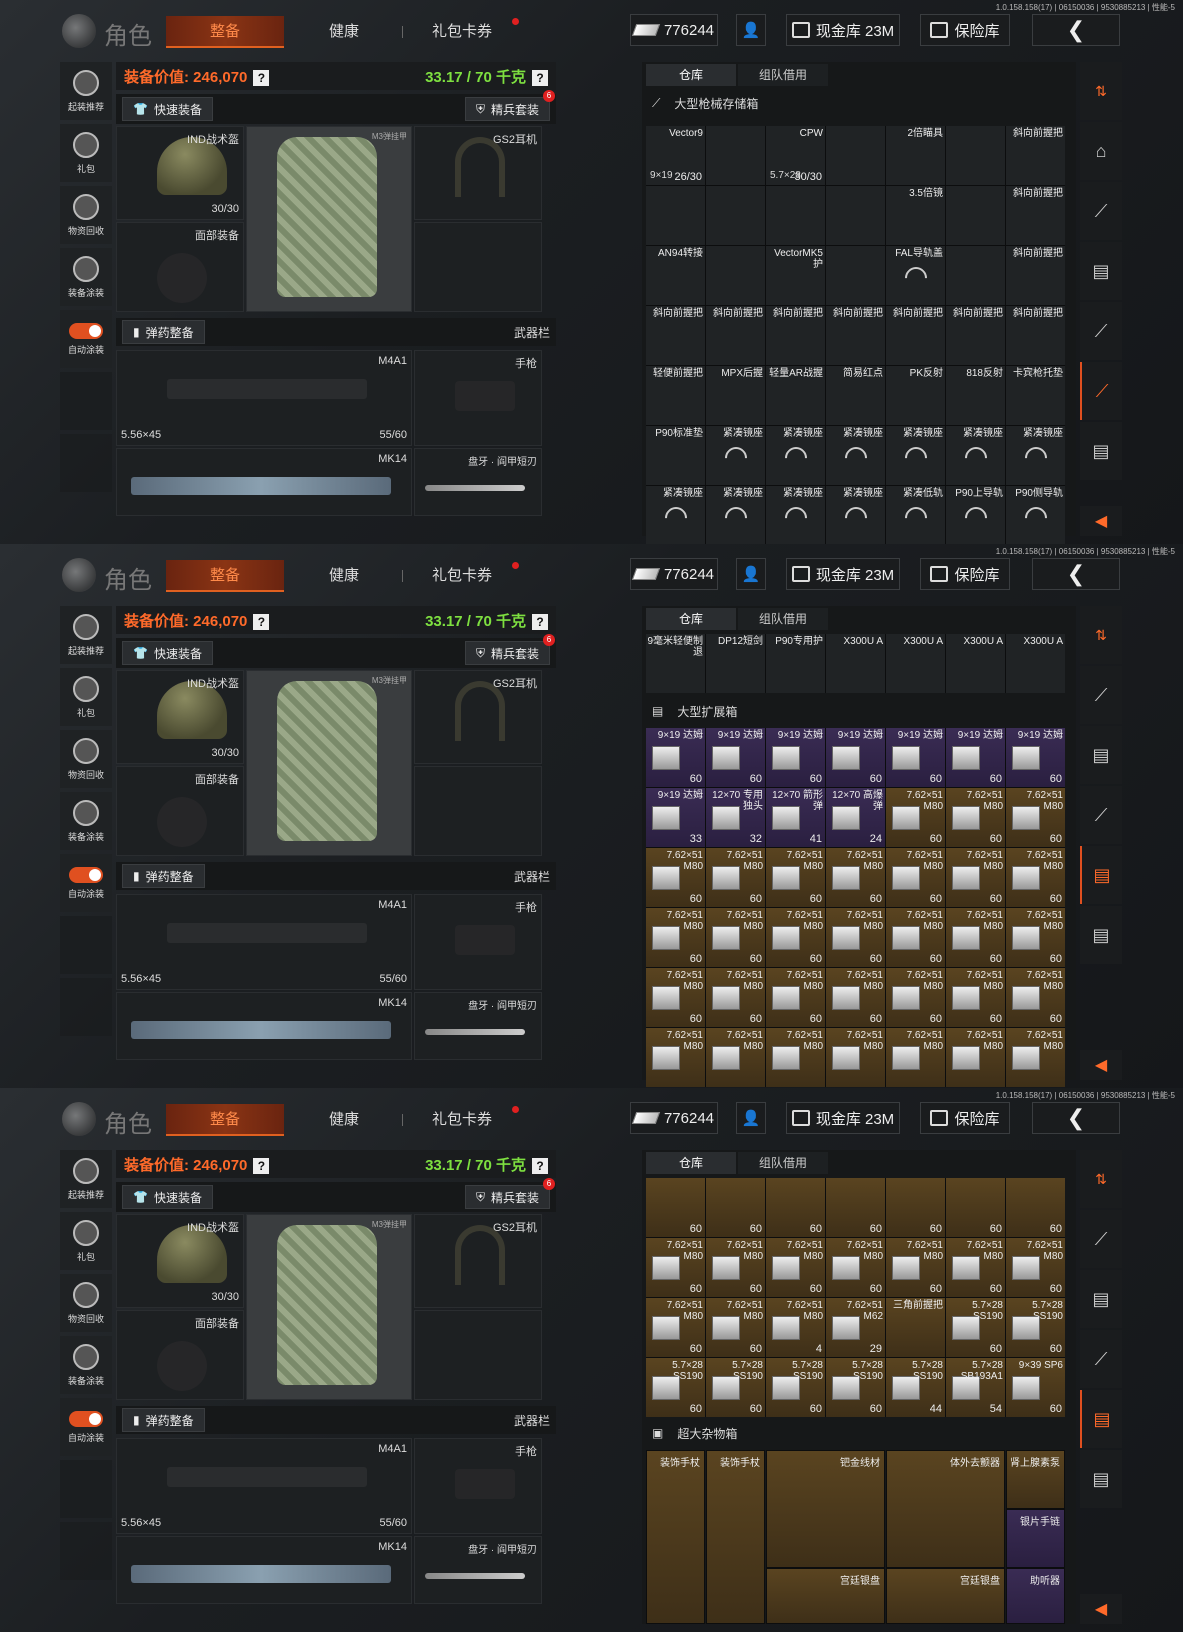  What do you see at coordinates (675, 275) in the screenshot?
I see `storage-cell: AN94转接` at bounding box center [675, 275].